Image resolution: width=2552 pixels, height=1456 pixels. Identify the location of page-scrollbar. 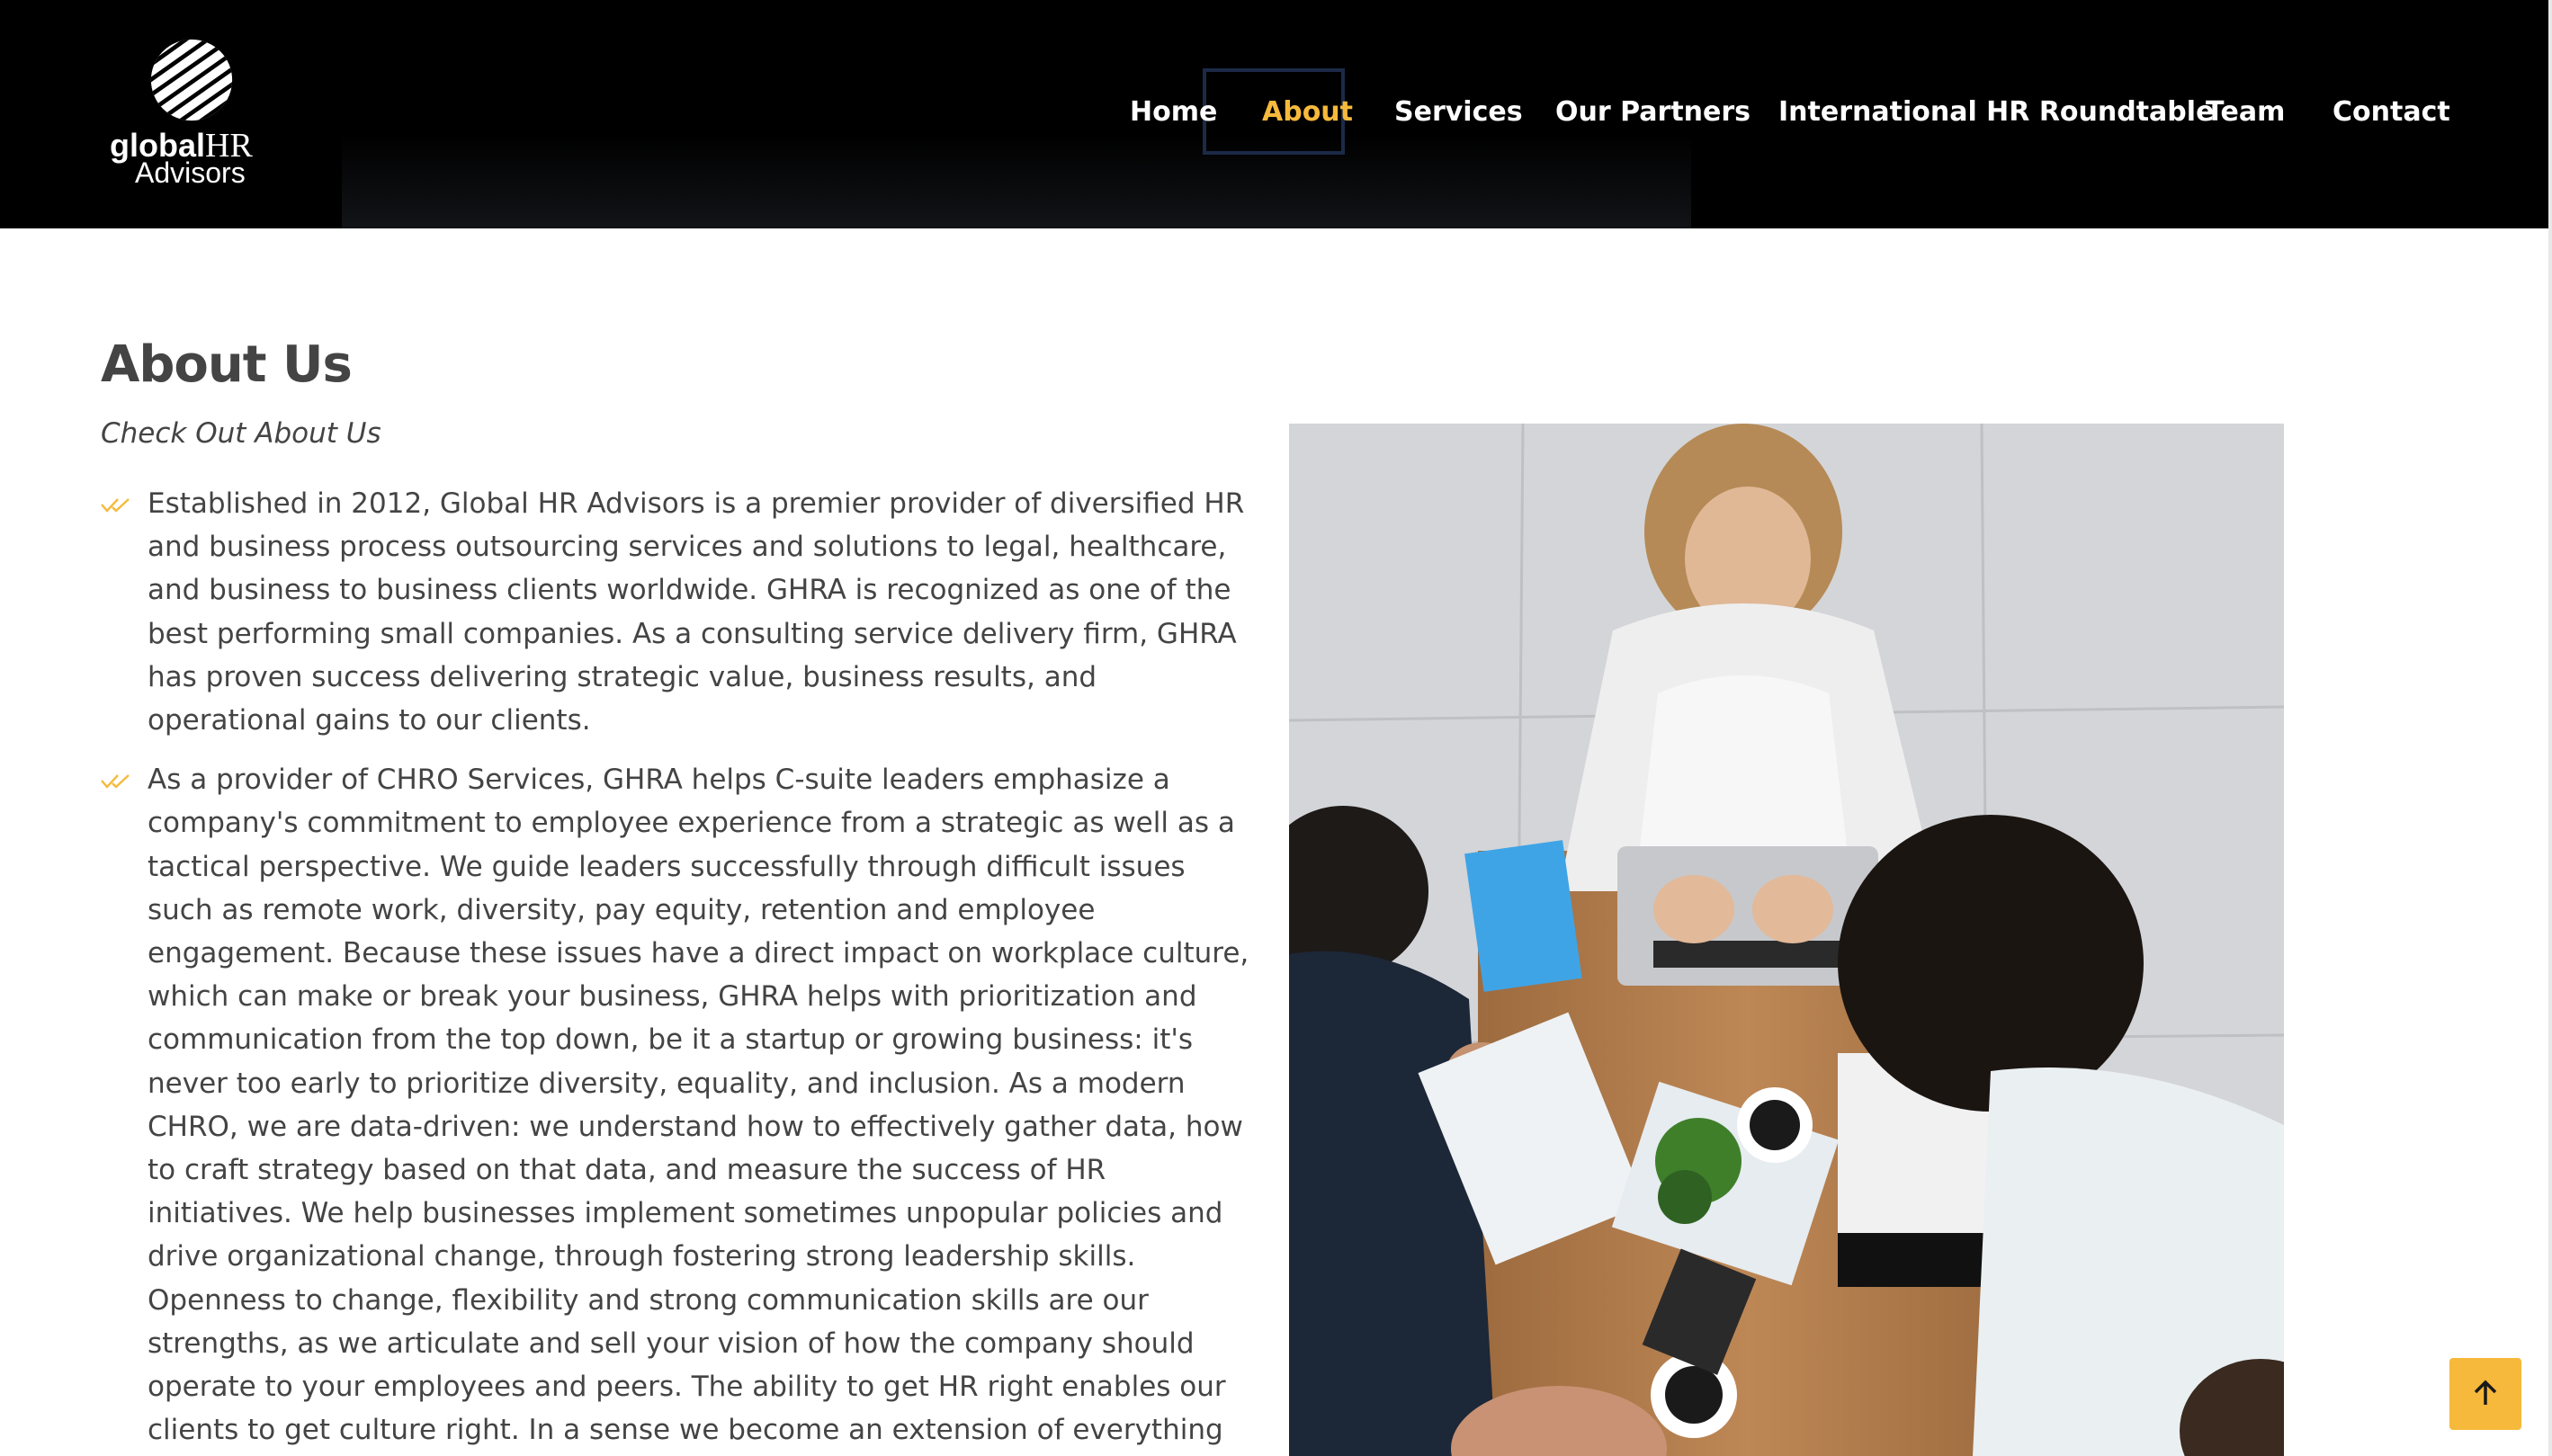
(2550, 728).